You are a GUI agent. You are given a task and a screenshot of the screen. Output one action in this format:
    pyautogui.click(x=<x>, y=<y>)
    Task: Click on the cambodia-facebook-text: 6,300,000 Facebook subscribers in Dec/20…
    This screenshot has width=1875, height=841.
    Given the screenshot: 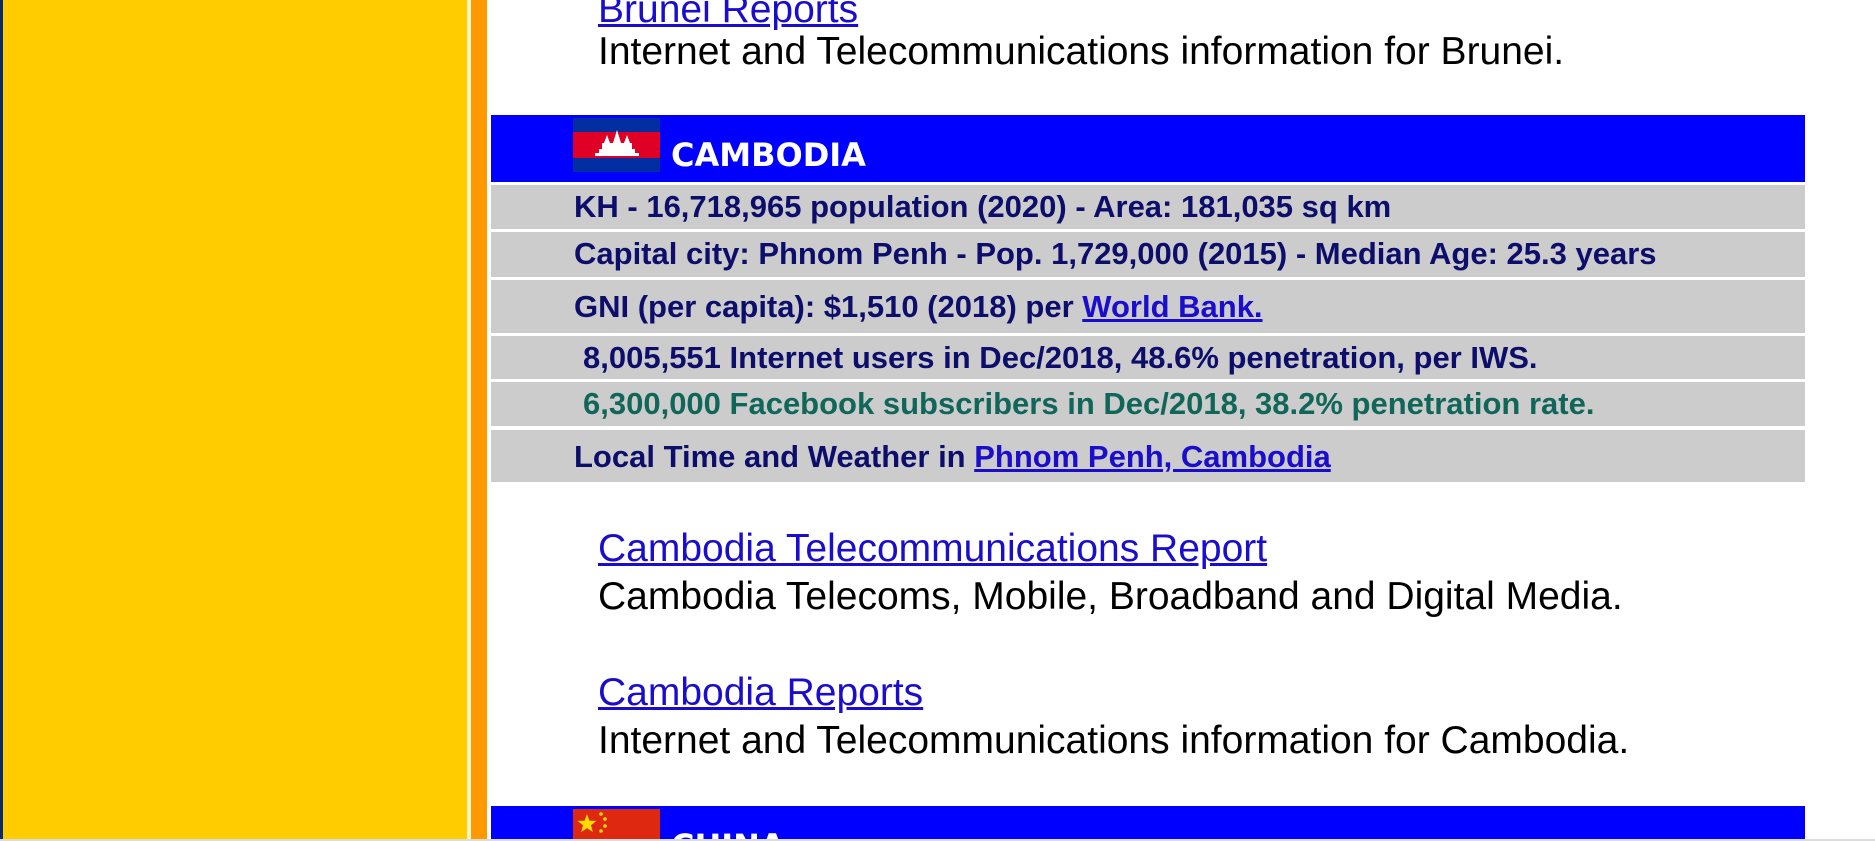 What is the action you would take?
    pyautogui.click(x=1089, y=403)
    